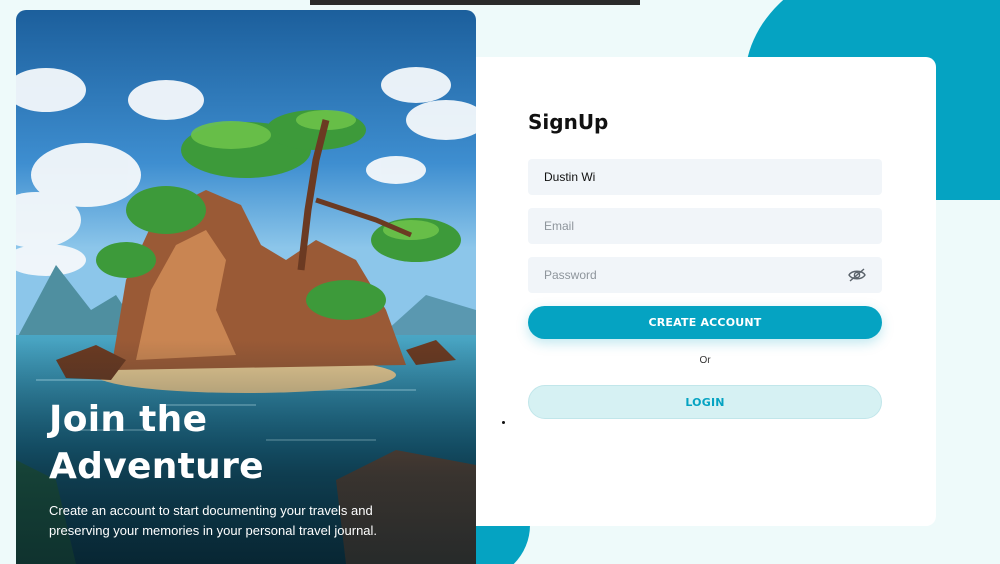  Describe the element at coordinates (705, 322) in the screenshot. I see `create-account-button: CREATE ACCOUNT` at that location.